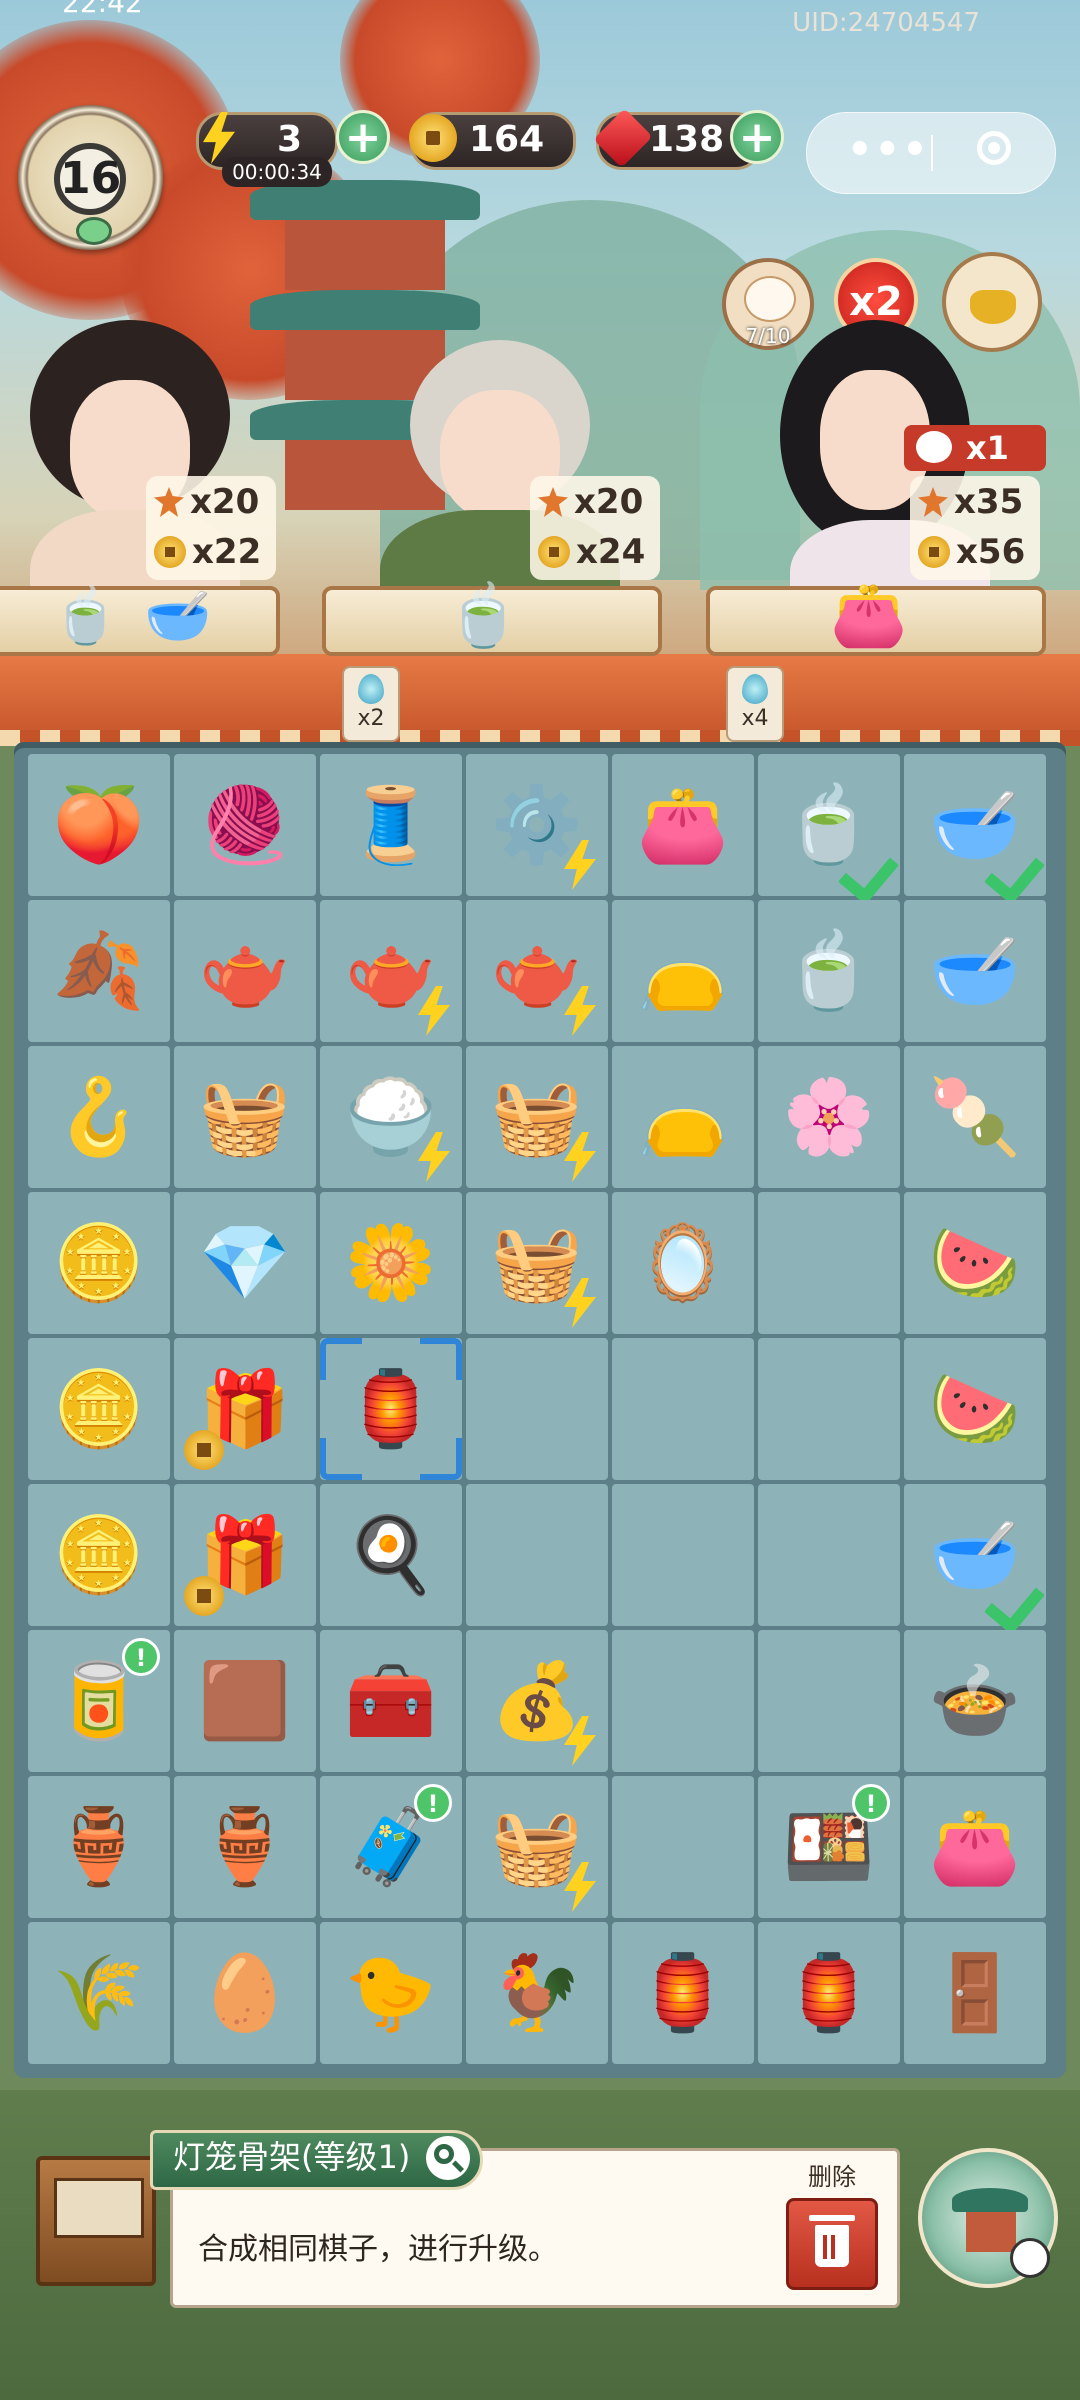  I want to click on board-cell-teapot-set: 🫖, so click(537, 971).